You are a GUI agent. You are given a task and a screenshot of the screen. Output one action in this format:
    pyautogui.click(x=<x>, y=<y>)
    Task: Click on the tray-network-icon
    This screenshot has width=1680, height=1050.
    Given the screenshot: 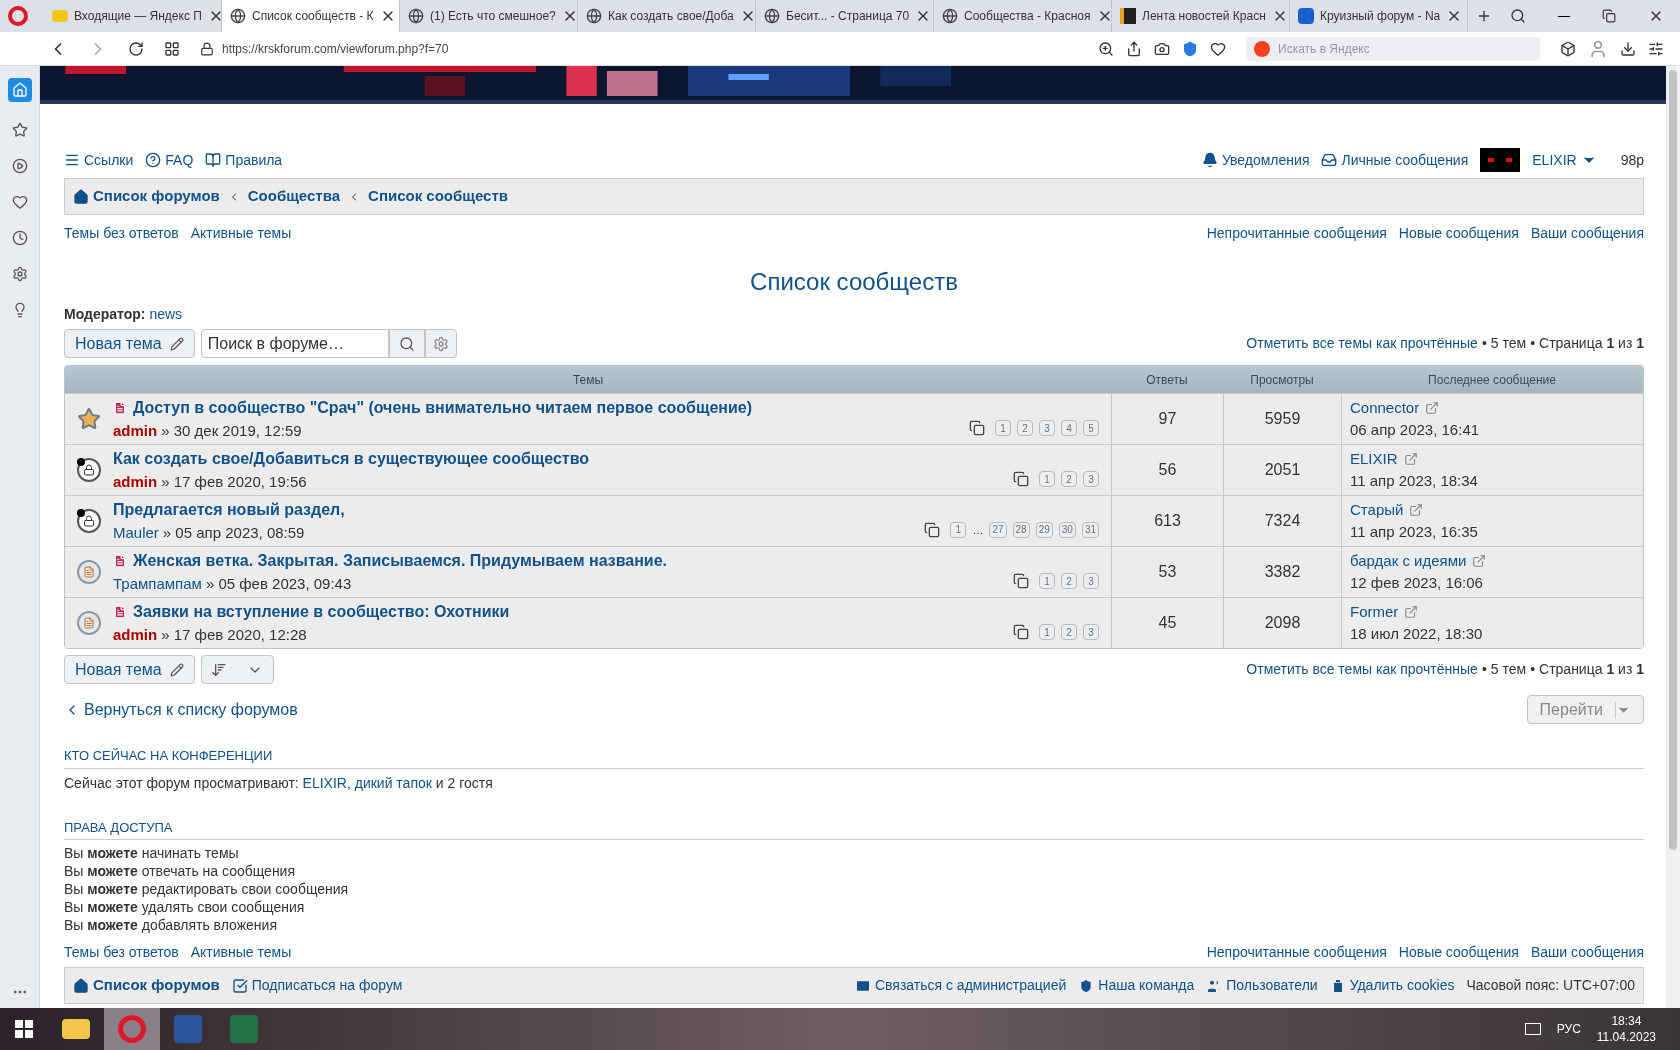 What is the action you would take?
    pyautogui.click(x=1532, y=1029)
    